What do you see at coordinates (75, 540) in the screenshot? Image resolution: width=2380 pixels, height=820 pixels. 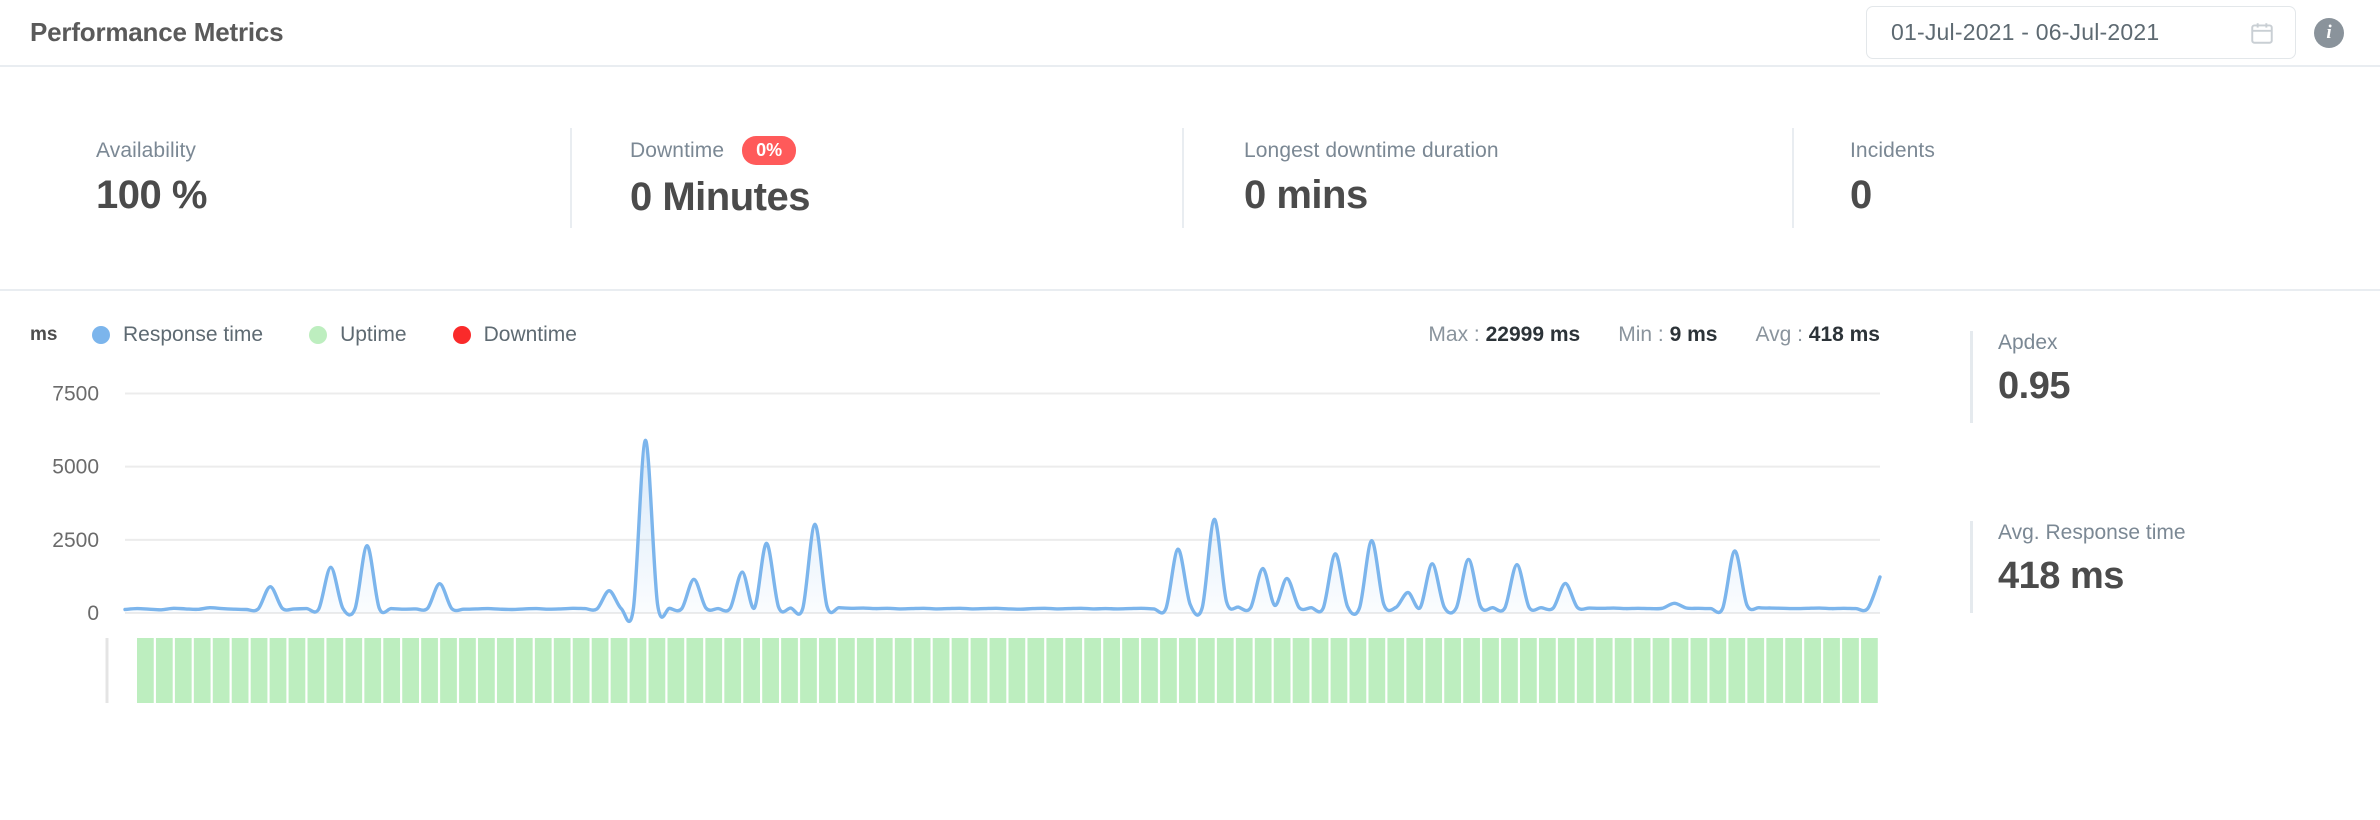 I see `y-axis-tick-label: 2500` at bounding box center [75, 540].